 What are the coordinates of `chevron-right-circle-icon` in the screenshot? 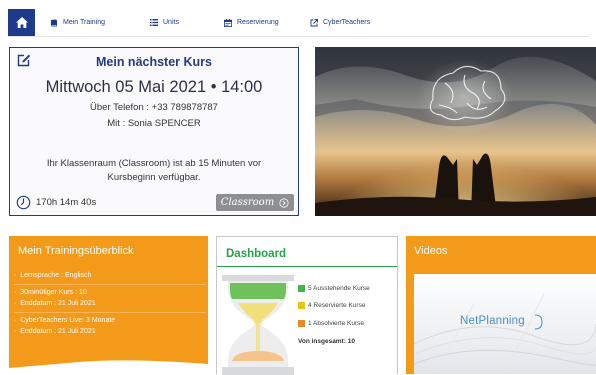 It's located at (284, 202).